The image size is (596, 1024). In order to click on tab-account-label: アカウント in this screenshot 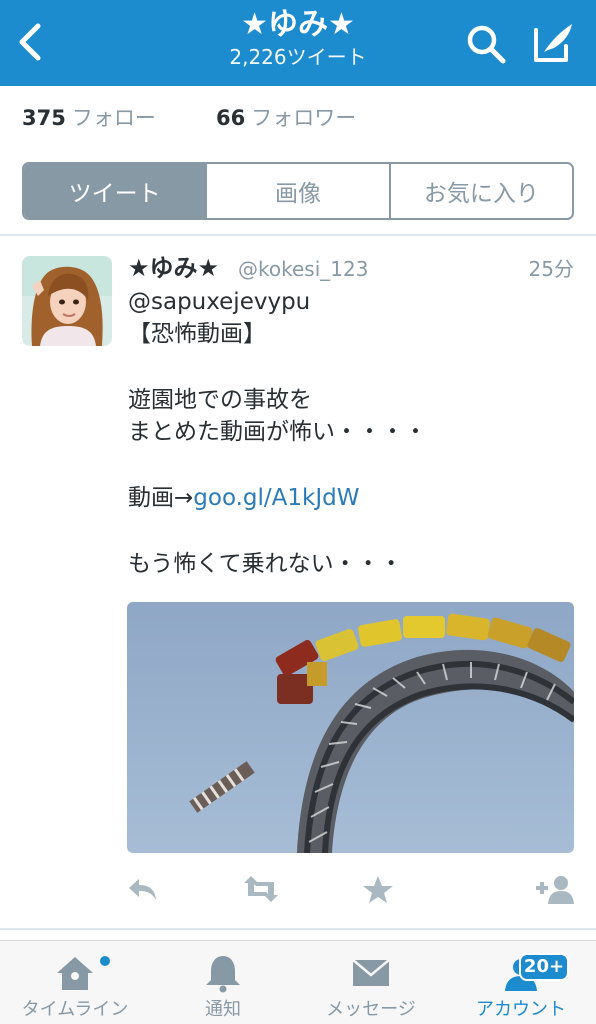, I will do `click(521, 1009)`.